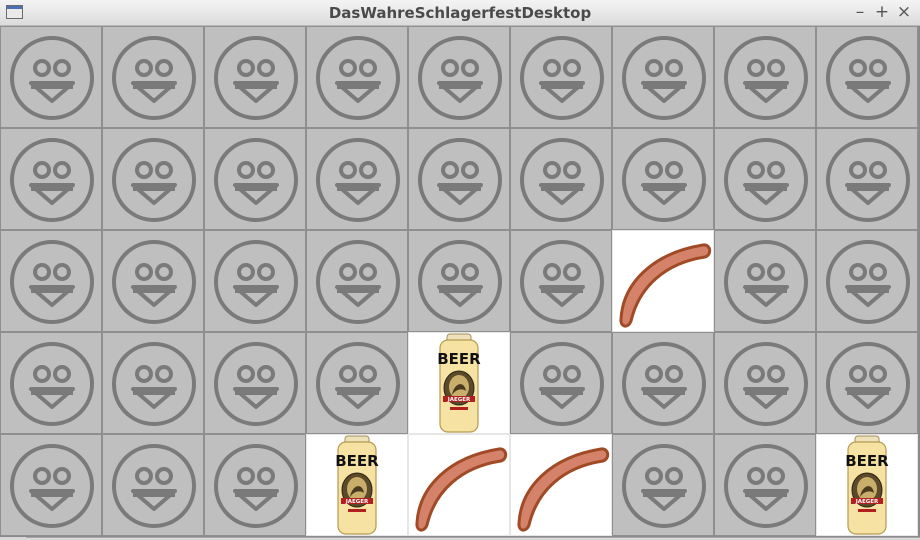 The image size is (920, 540). Describe the element at coordinates (860, 12) in the screenshot. I see `minimize-button: –` at that location.